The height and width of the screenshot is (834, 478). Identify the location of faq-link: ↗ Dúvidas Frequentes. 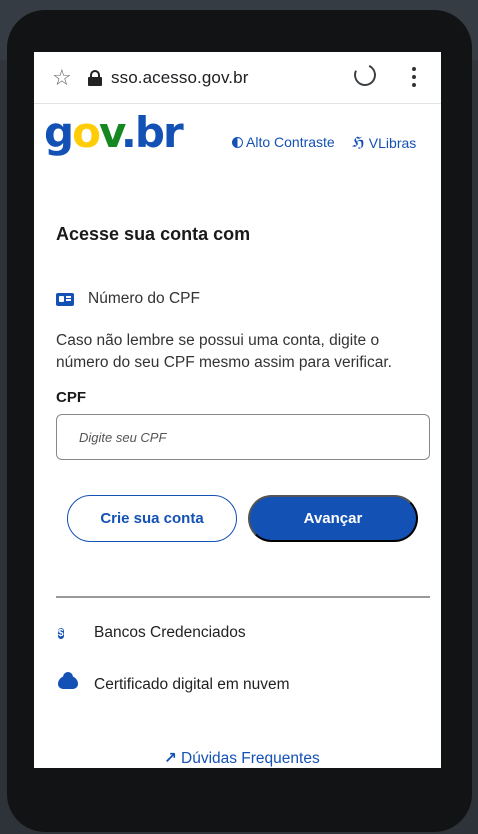
(242, 758).